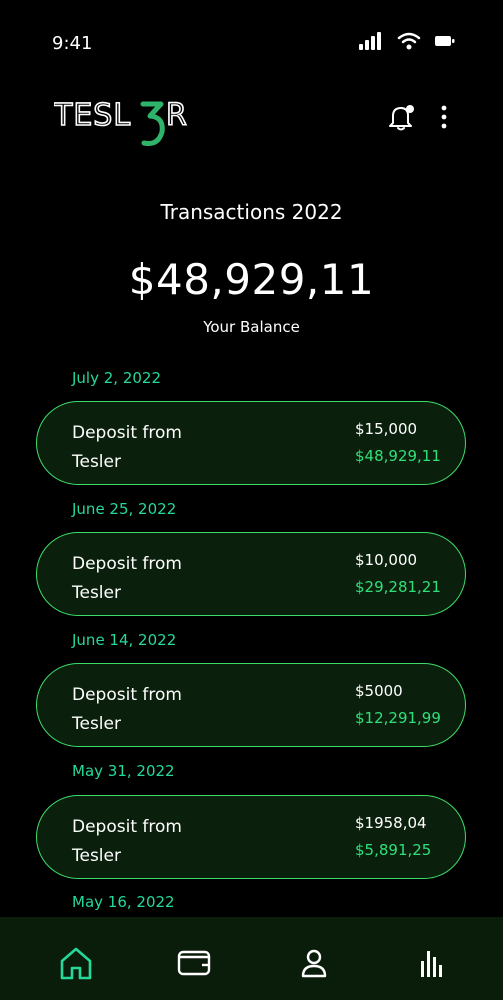 The image size is (503, 1000). Describe the element at coordinates (393, 850) in the screenshot. I see `transaction-running-balance: $5,891,25` at that location.